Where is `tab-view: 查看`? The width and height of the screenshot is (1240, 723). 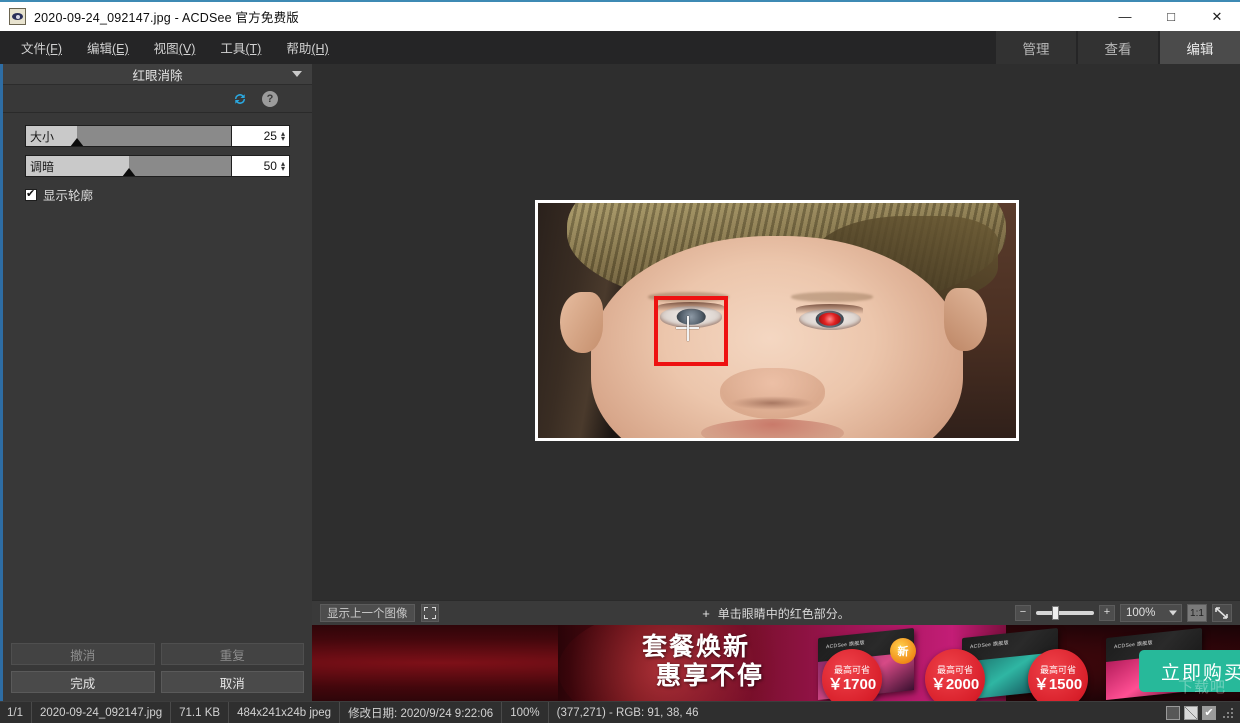 tab-view: 查看 is located at coordinates (1118, 47).